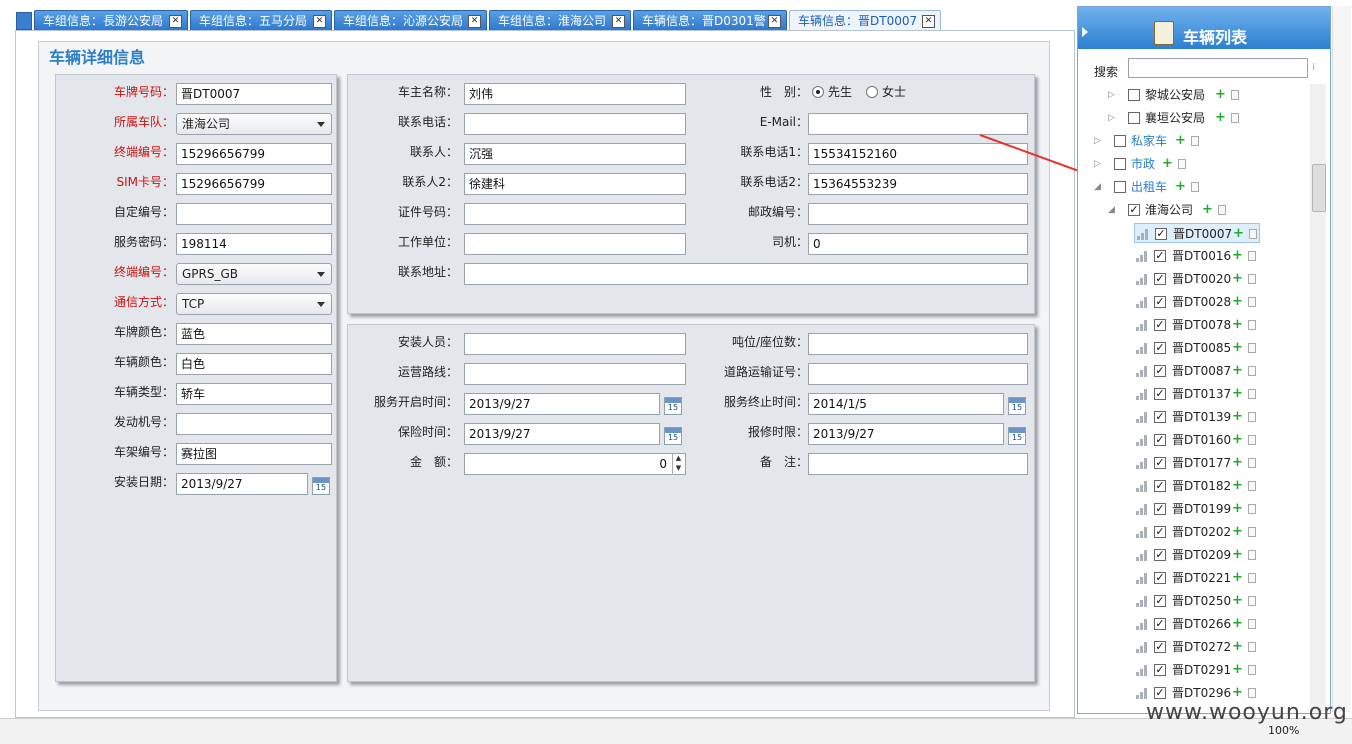 The width and height of the screenshot is (1352, 744). Describe the element at coordinates (918, 214) in the screenshot. I see `post-input` at that location.